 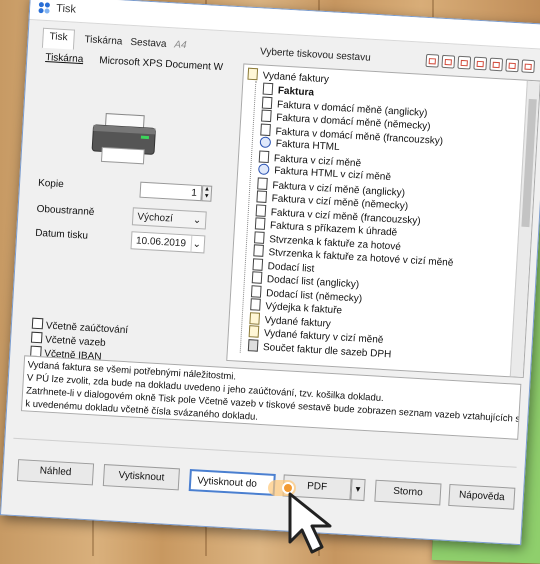 I want to click on copies-label: Kopie, so click(x=50, y=184).